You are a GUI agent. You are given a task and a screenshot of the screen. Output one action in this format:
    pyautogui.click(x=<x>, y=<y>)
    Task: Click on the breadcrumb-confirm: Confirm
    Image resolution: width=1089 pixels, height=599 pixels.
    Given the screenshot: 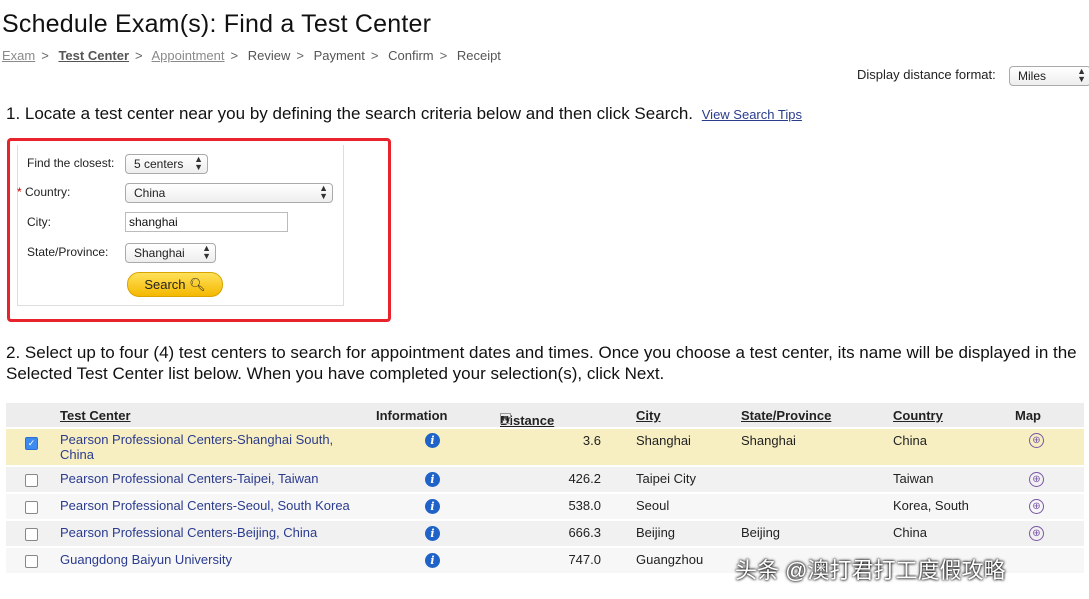 What is the action you would take?
    pyautogui.click(x=411, y=55)
    